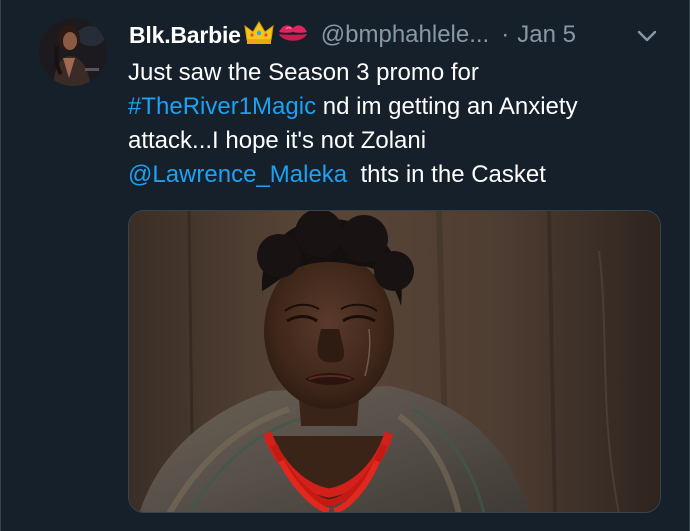  Describe the element at coordinates (222, 106) in the screenshot. I see `hashtag-link: #TheRiver1Magic` at that location.